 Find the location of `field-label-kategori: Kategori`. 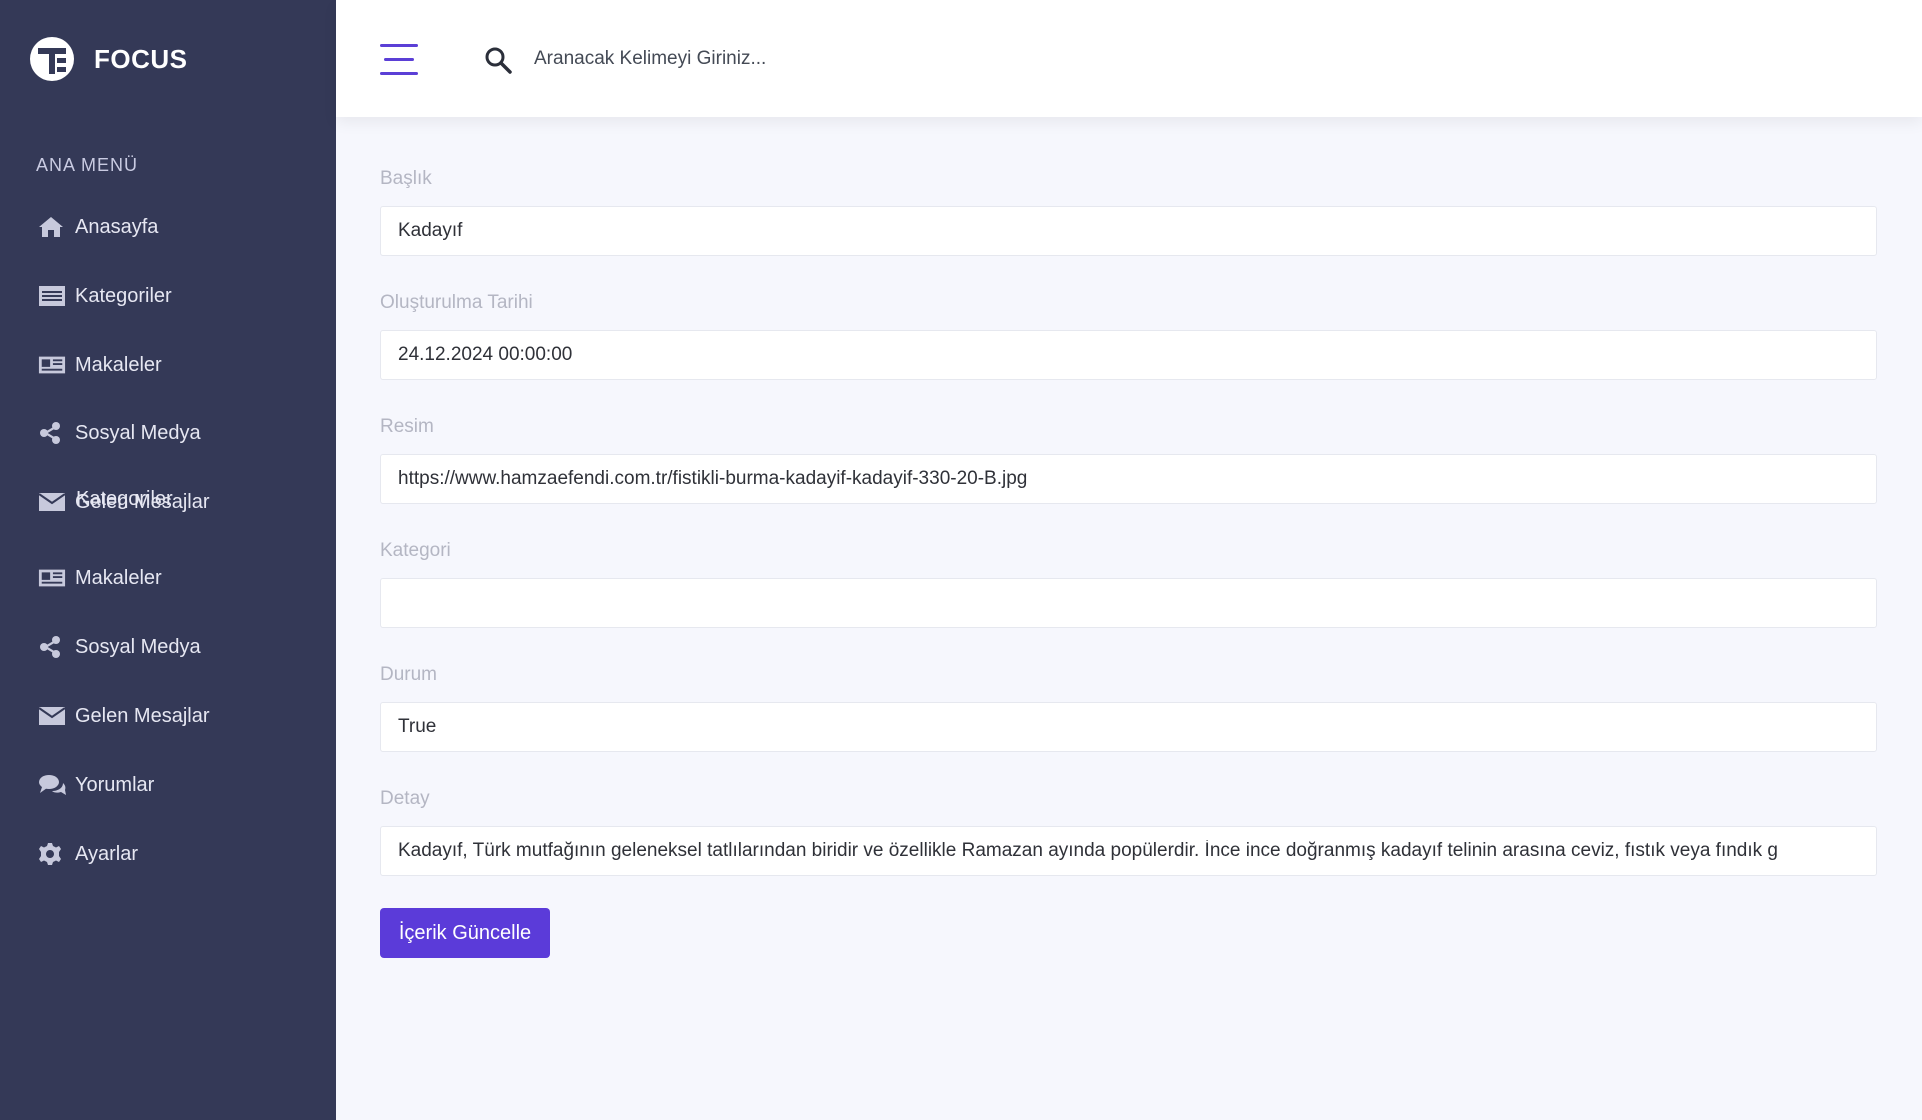

field-label-kategori: Kategori is located at coordinates (415, 550).